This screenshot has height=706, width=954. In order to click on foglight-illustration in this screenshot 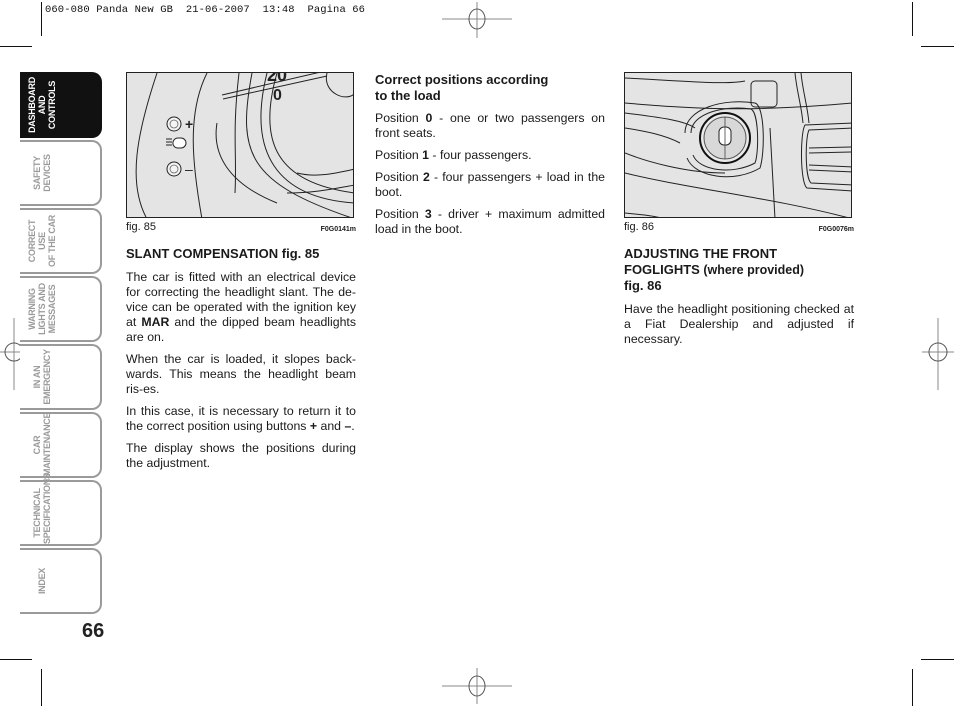, I will do `click(738, 145)`.